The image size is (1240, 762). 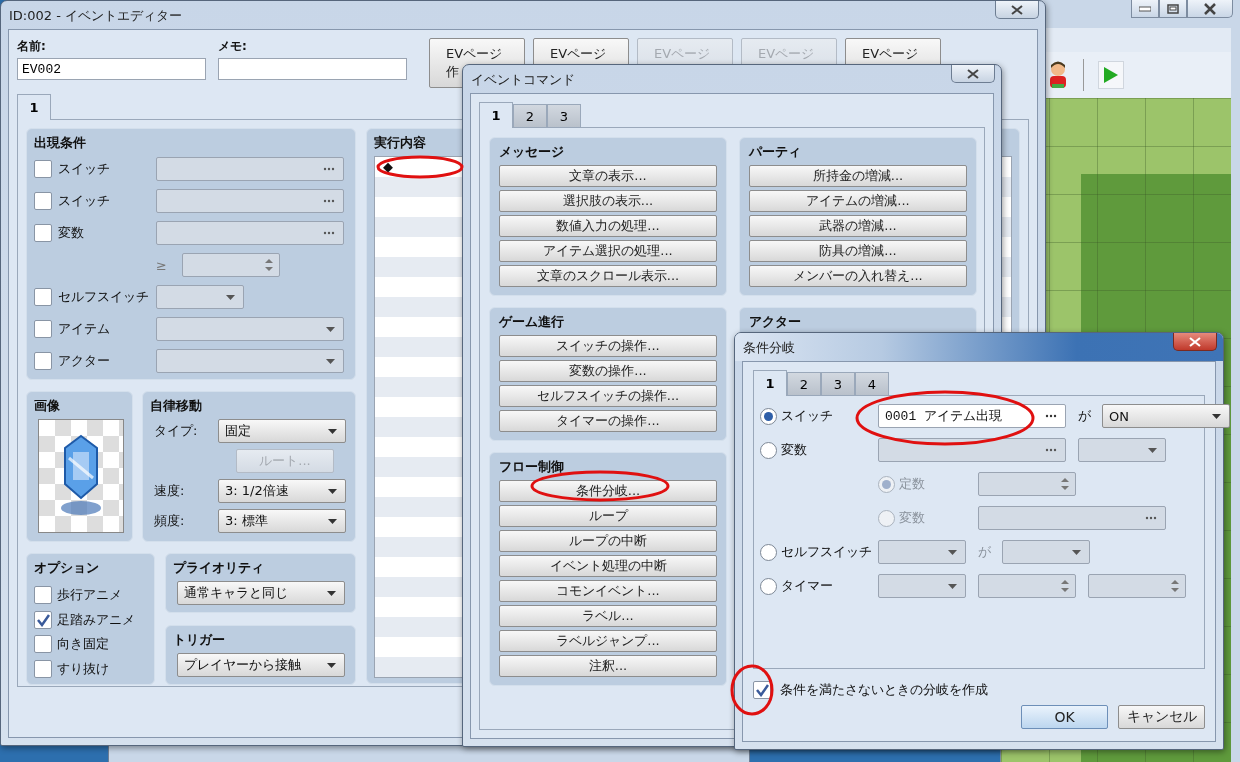 I want to click on group-title: フロー制御, so click(x=531, y=467).